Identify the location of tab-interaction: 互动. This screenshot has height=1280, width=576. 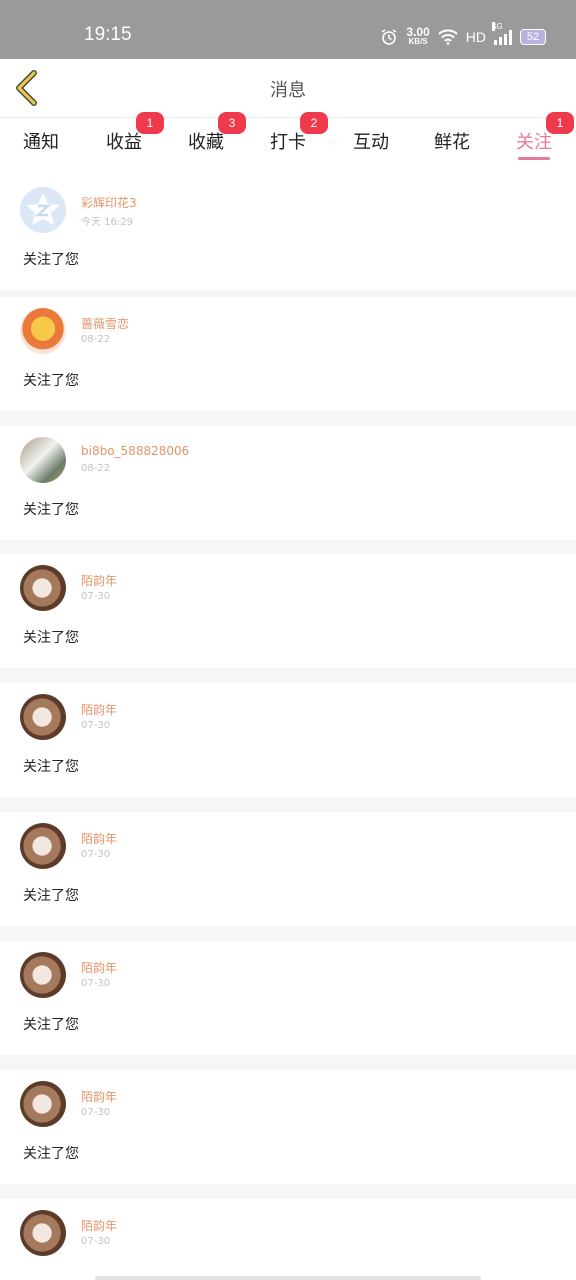
(371, 147).